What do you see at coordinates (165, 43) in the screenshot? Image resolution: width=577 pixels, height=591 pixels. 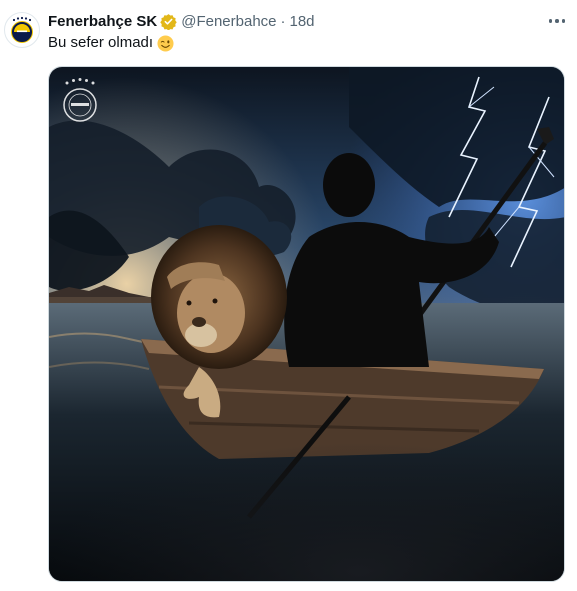 I see `winking-face-emoji-icon` at bounding box center [165, 43].